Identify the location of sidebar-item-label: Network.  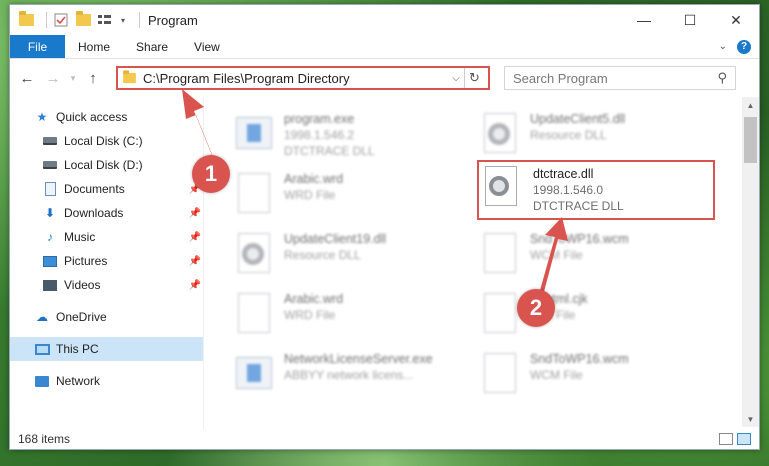
(78, 381).